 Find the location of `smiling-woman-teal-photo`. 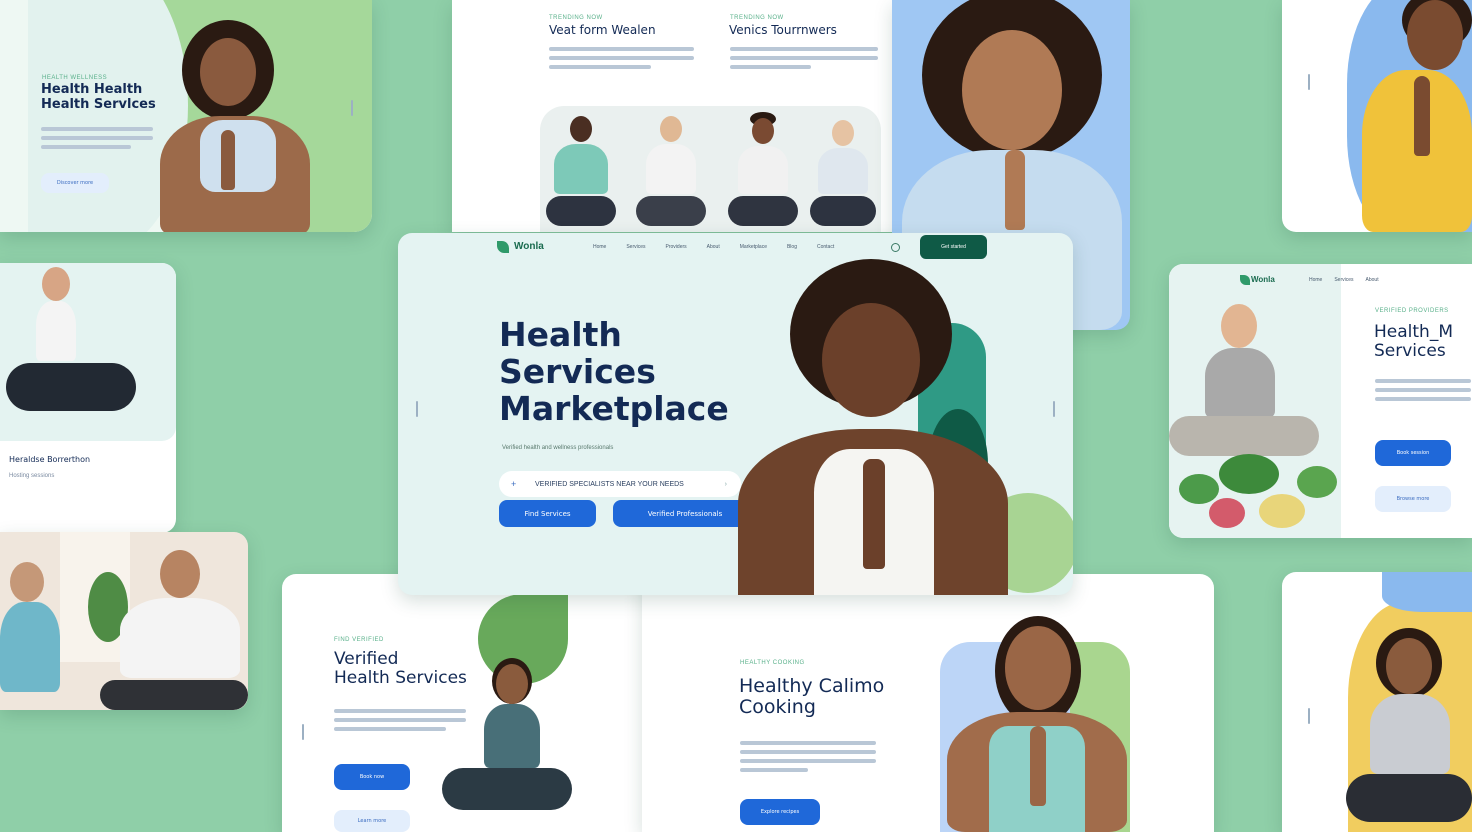

smiling-woman-teal-photo is located at coordinates (1037, 724).